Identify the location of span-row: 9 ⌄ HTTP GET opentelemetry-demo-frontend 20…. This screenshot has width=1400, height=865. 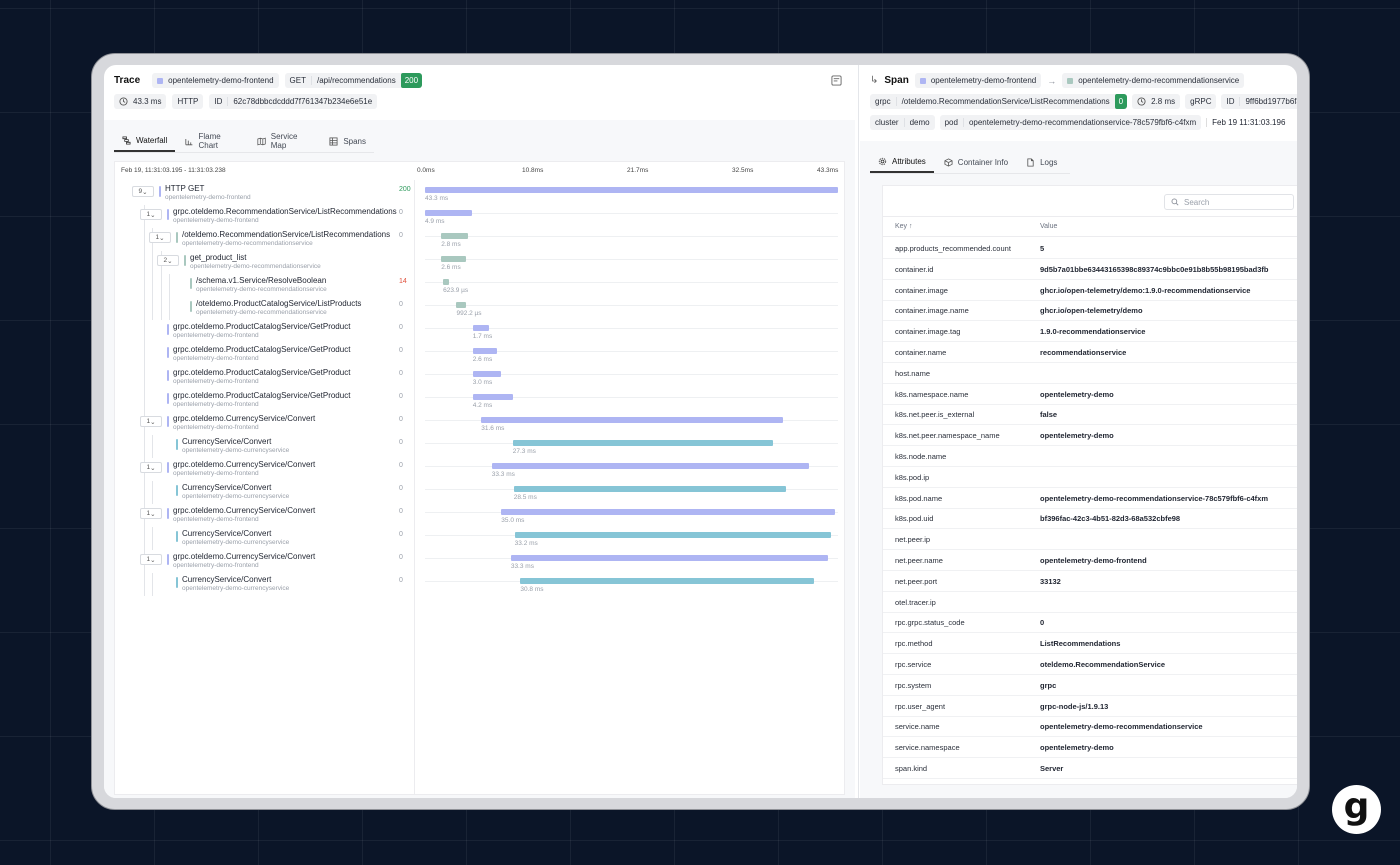
(479, 193).